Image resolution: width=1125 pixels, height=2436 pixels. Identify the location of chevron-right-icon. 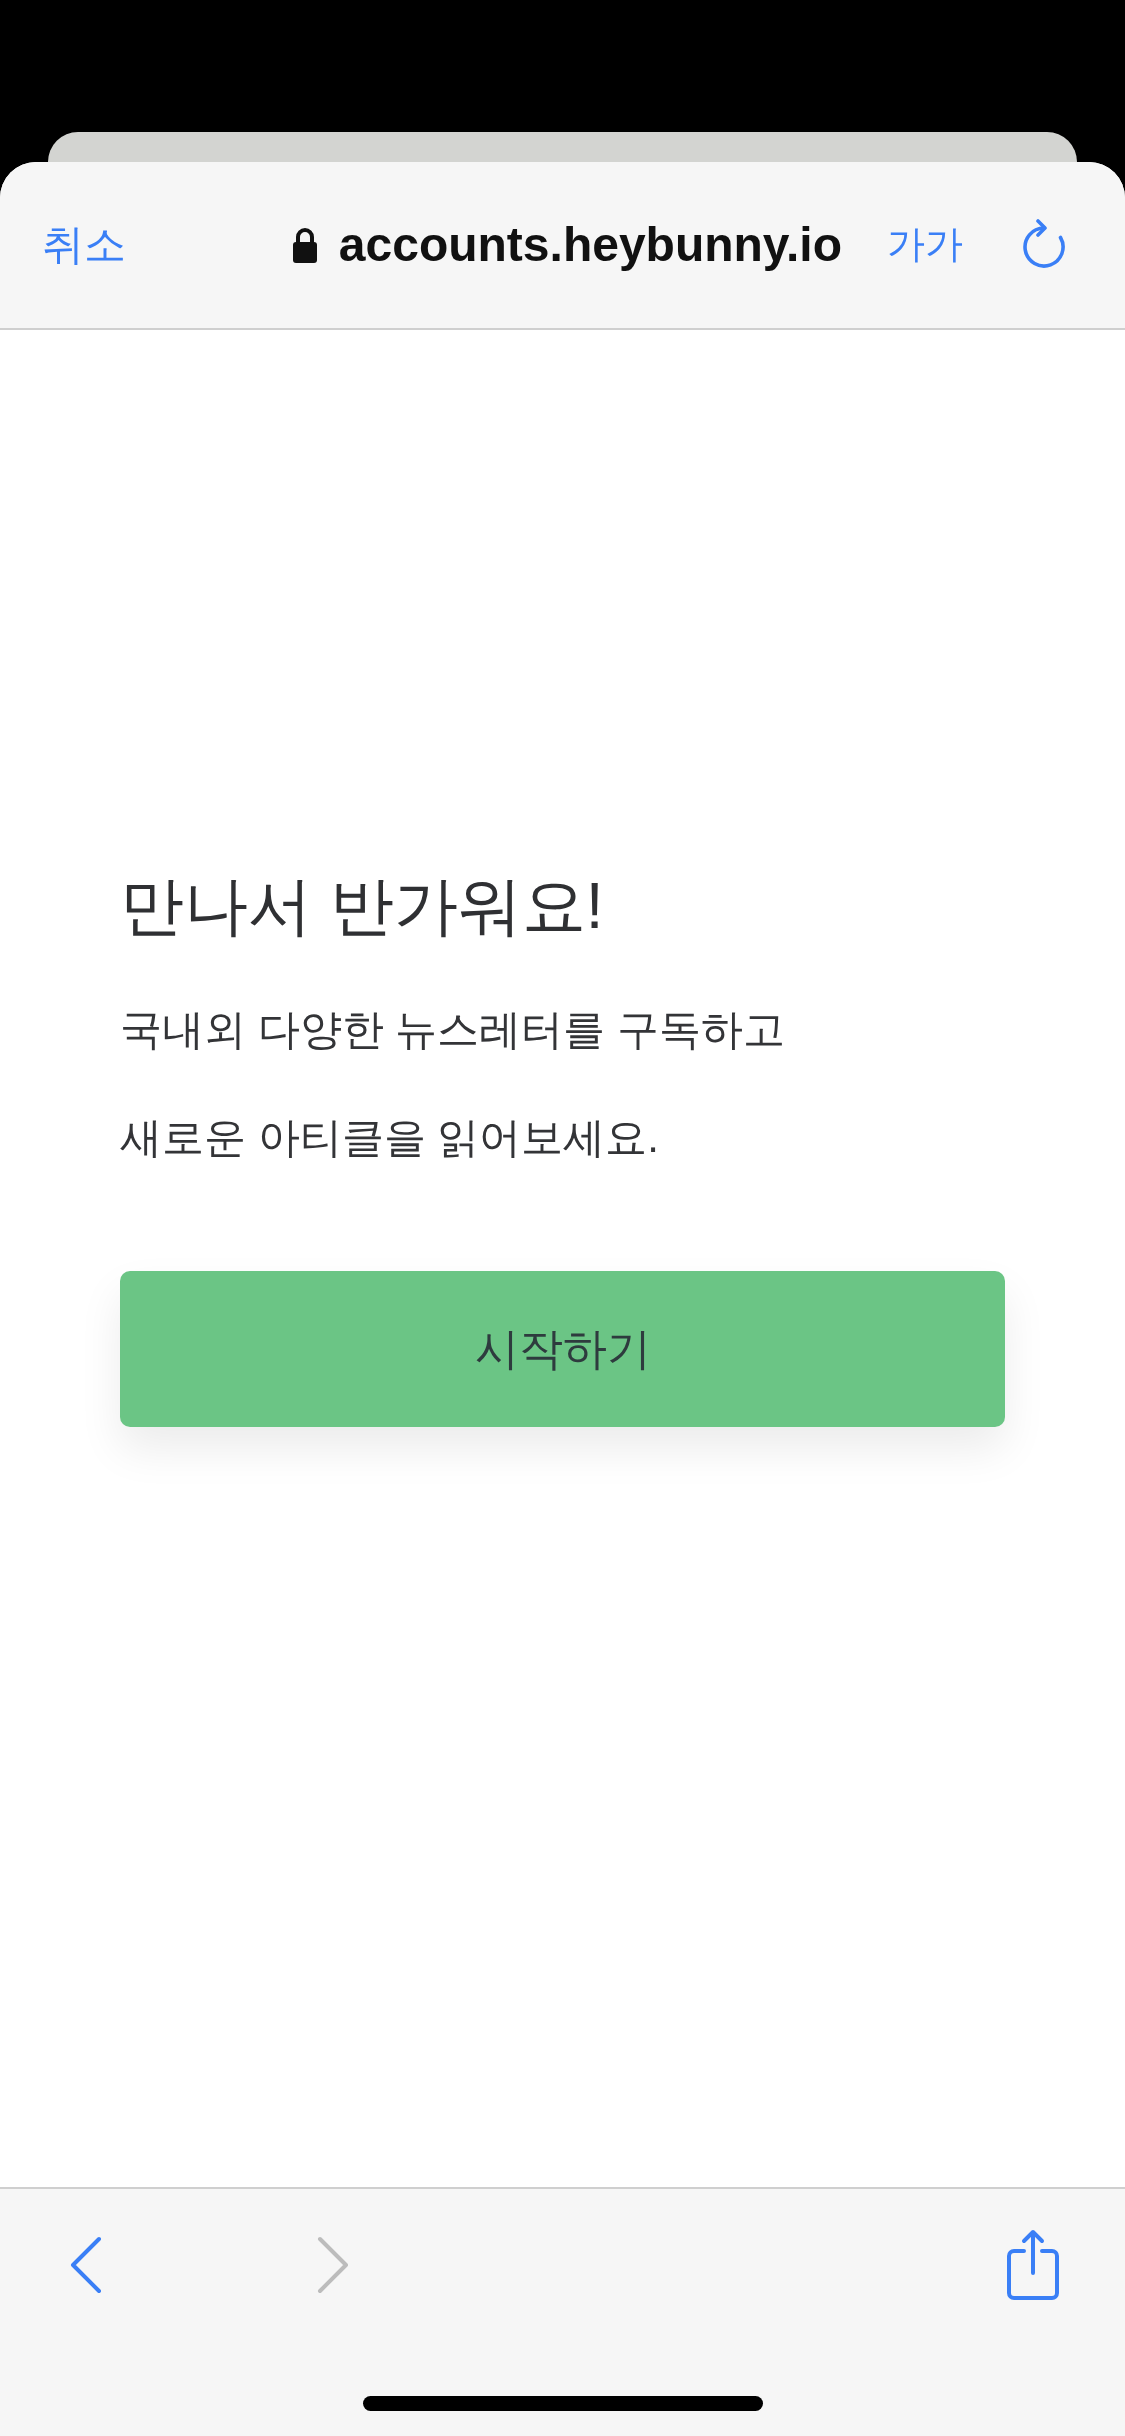
(333, 2265).